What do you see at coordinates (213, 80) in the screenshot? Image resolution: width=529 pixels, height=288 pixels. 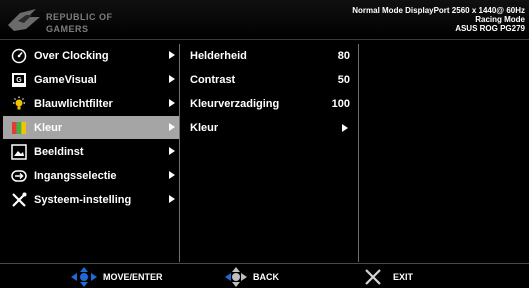 I see `sub-item-label: Contrast` at bounding box center [213, 80].